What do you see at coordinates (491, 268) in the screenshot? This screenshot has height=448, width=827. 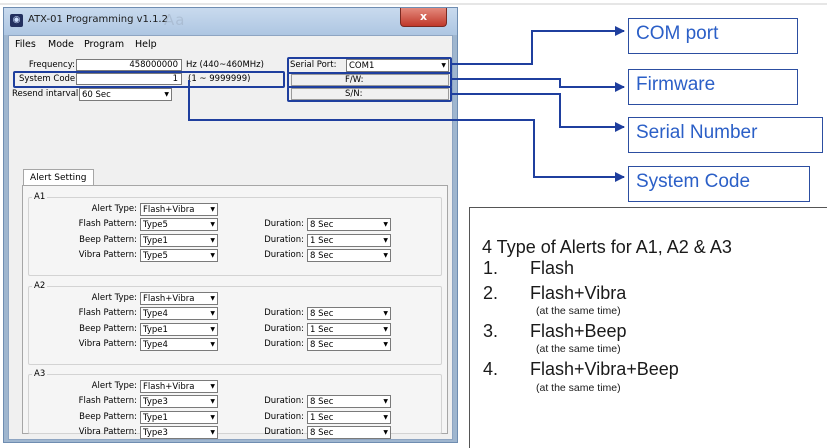 I see `note-item-number: 1.` at bounding box center [491, 268].